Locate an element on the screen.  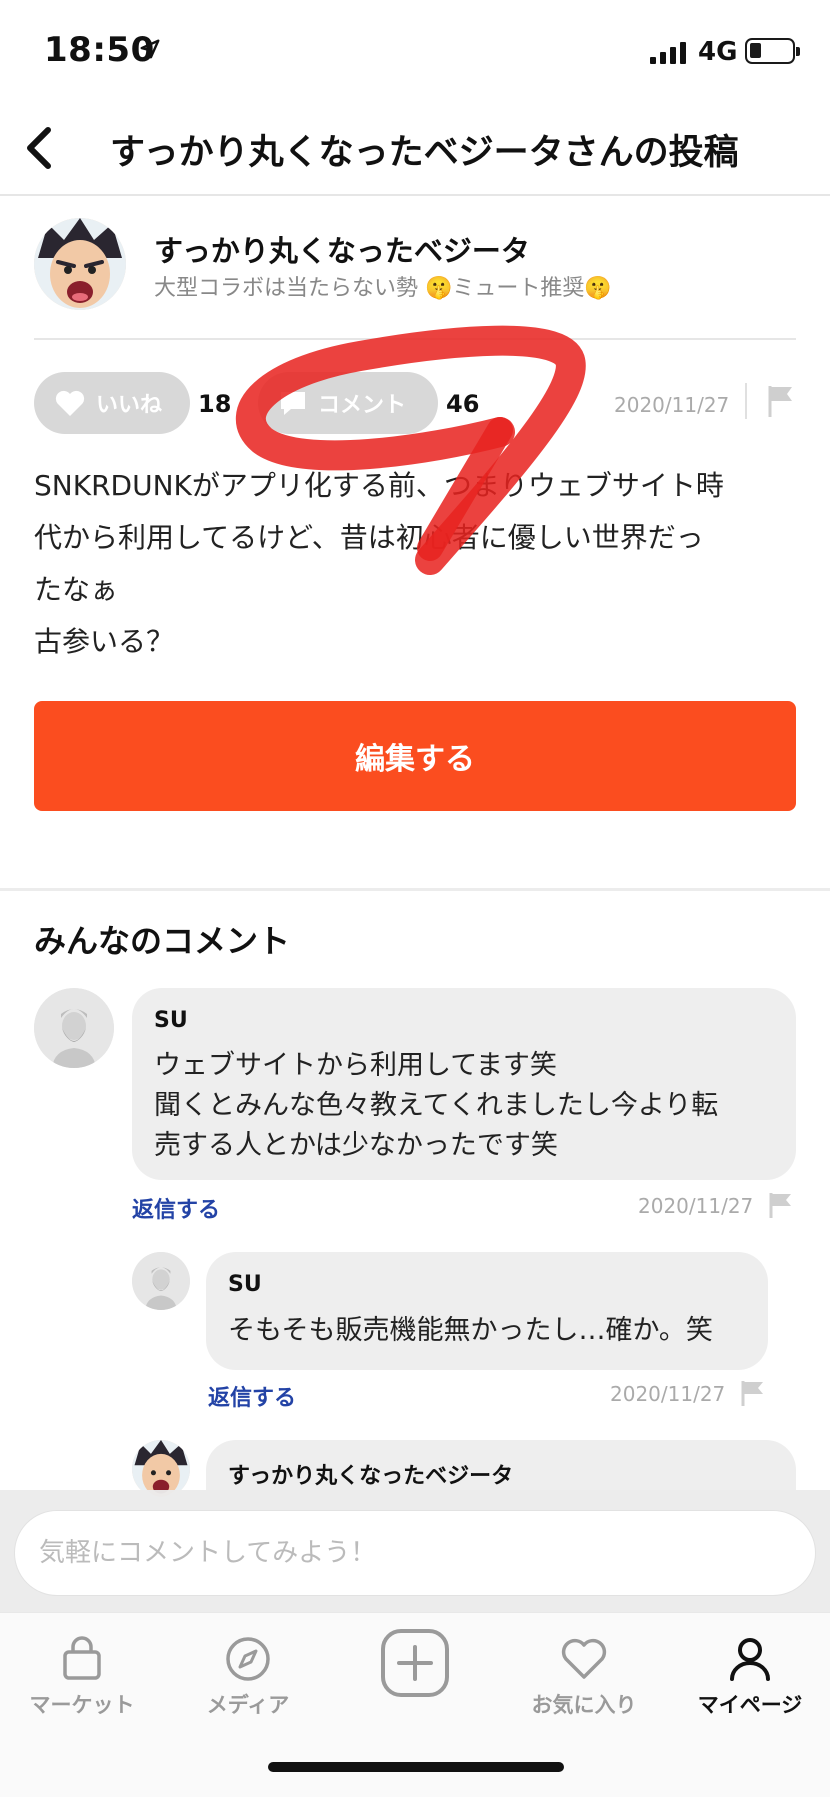
tab-favorites: お気に入り is located at coordinates (584, 1673).